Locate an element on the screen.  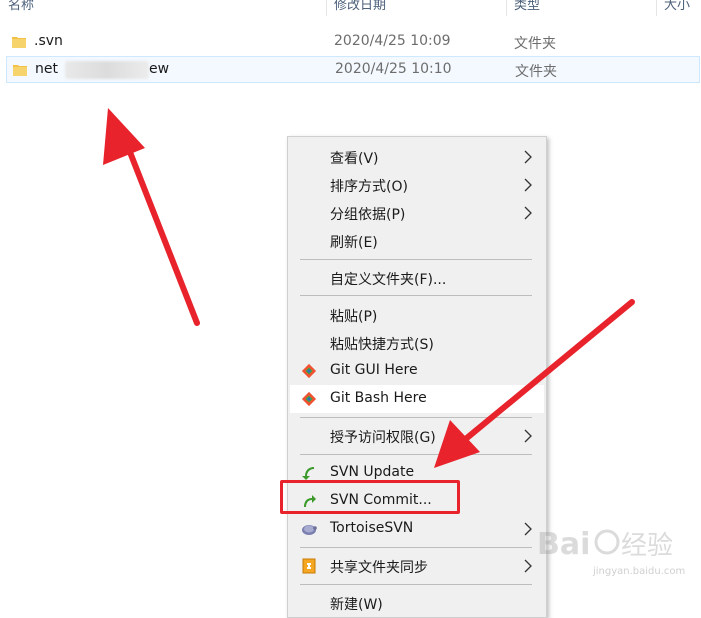
svg-text: 经验 is located at coordinates (647, 546).